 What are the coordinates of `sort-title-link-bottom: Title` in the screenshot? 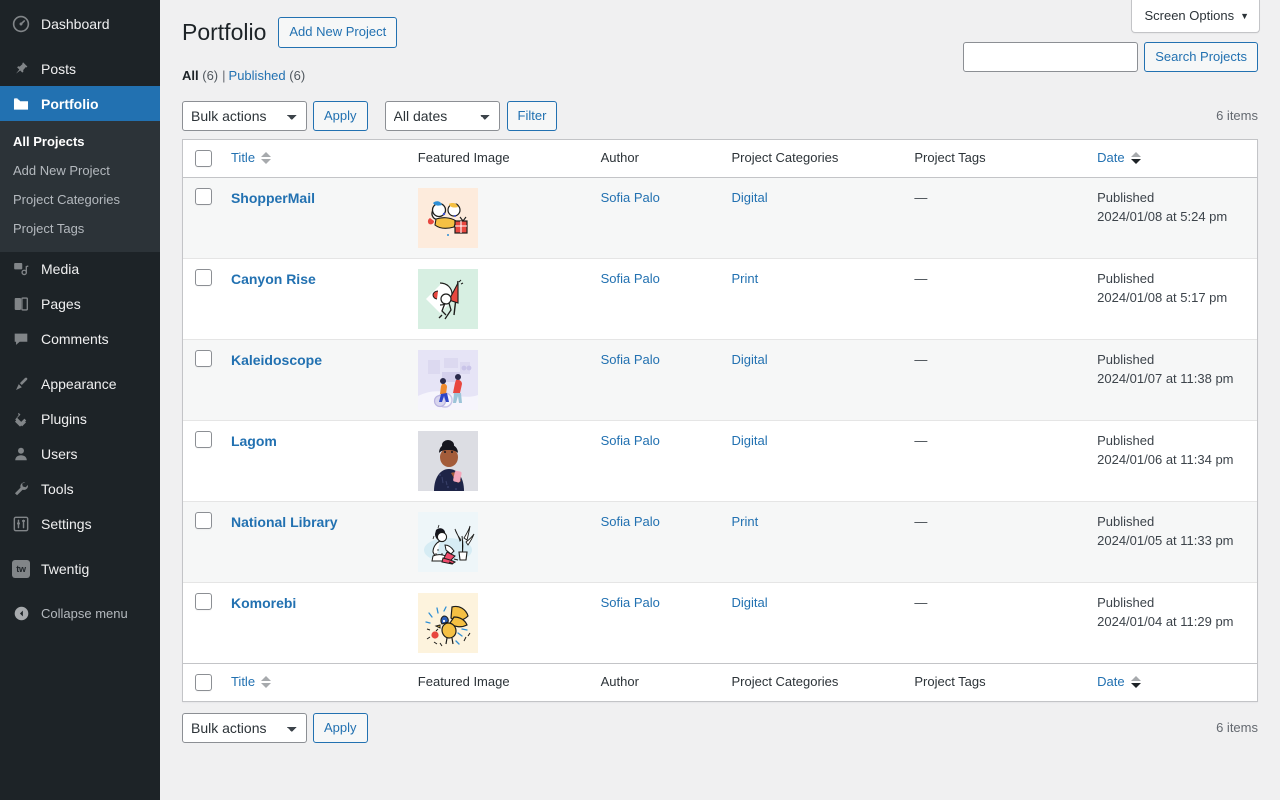 It's located at (251, 682).